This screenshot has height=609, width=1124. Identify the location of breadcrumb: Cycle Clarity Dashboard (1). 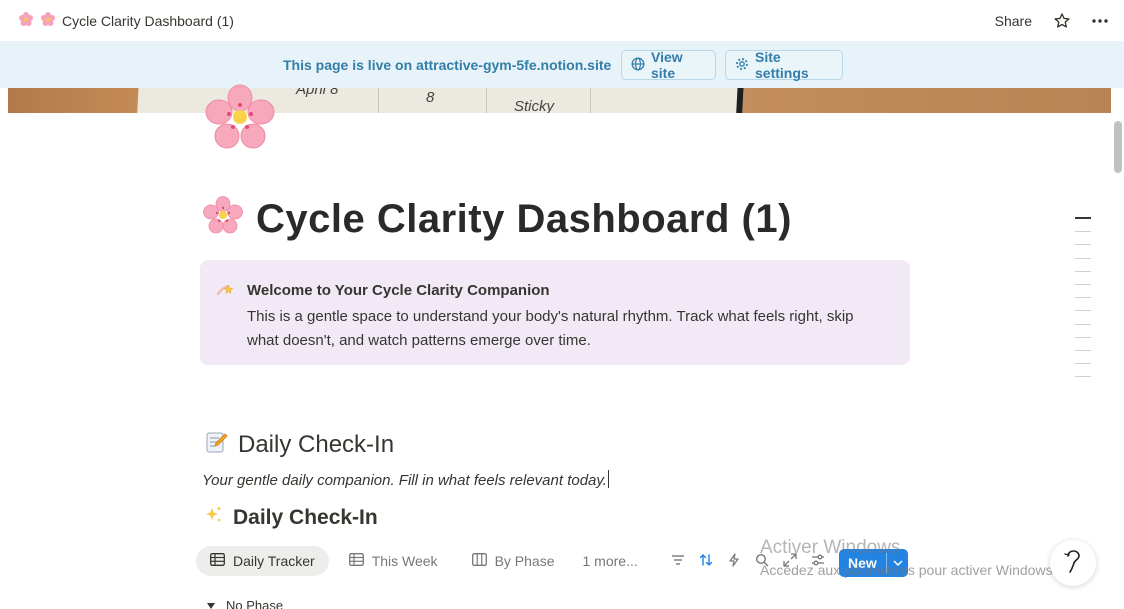
(126, 20).